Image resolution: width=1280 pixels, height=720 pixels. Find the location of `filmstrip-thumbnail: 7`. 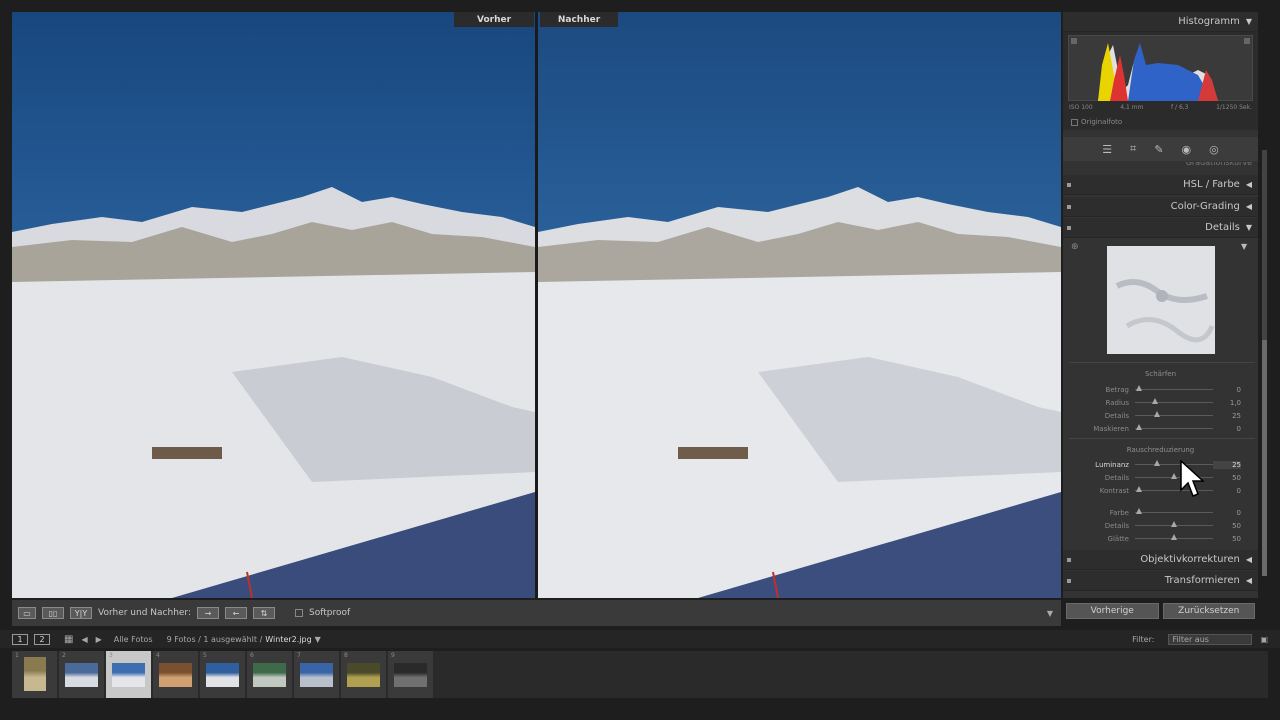

filmstrip-thumbnail: 7 is located at coordinates (317, 674).